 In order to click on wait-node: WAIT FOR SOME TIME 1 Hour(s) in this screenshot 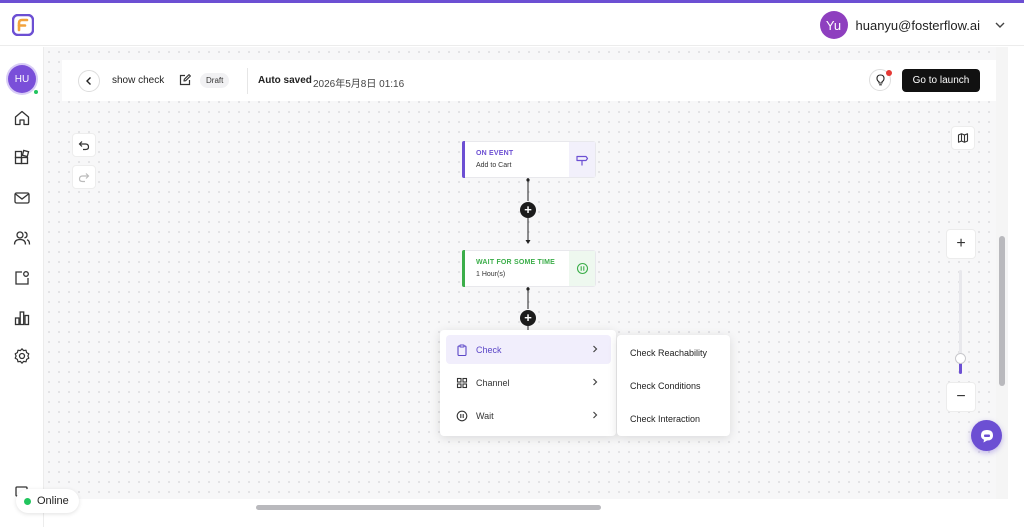, I will do `click(529, 268)`.